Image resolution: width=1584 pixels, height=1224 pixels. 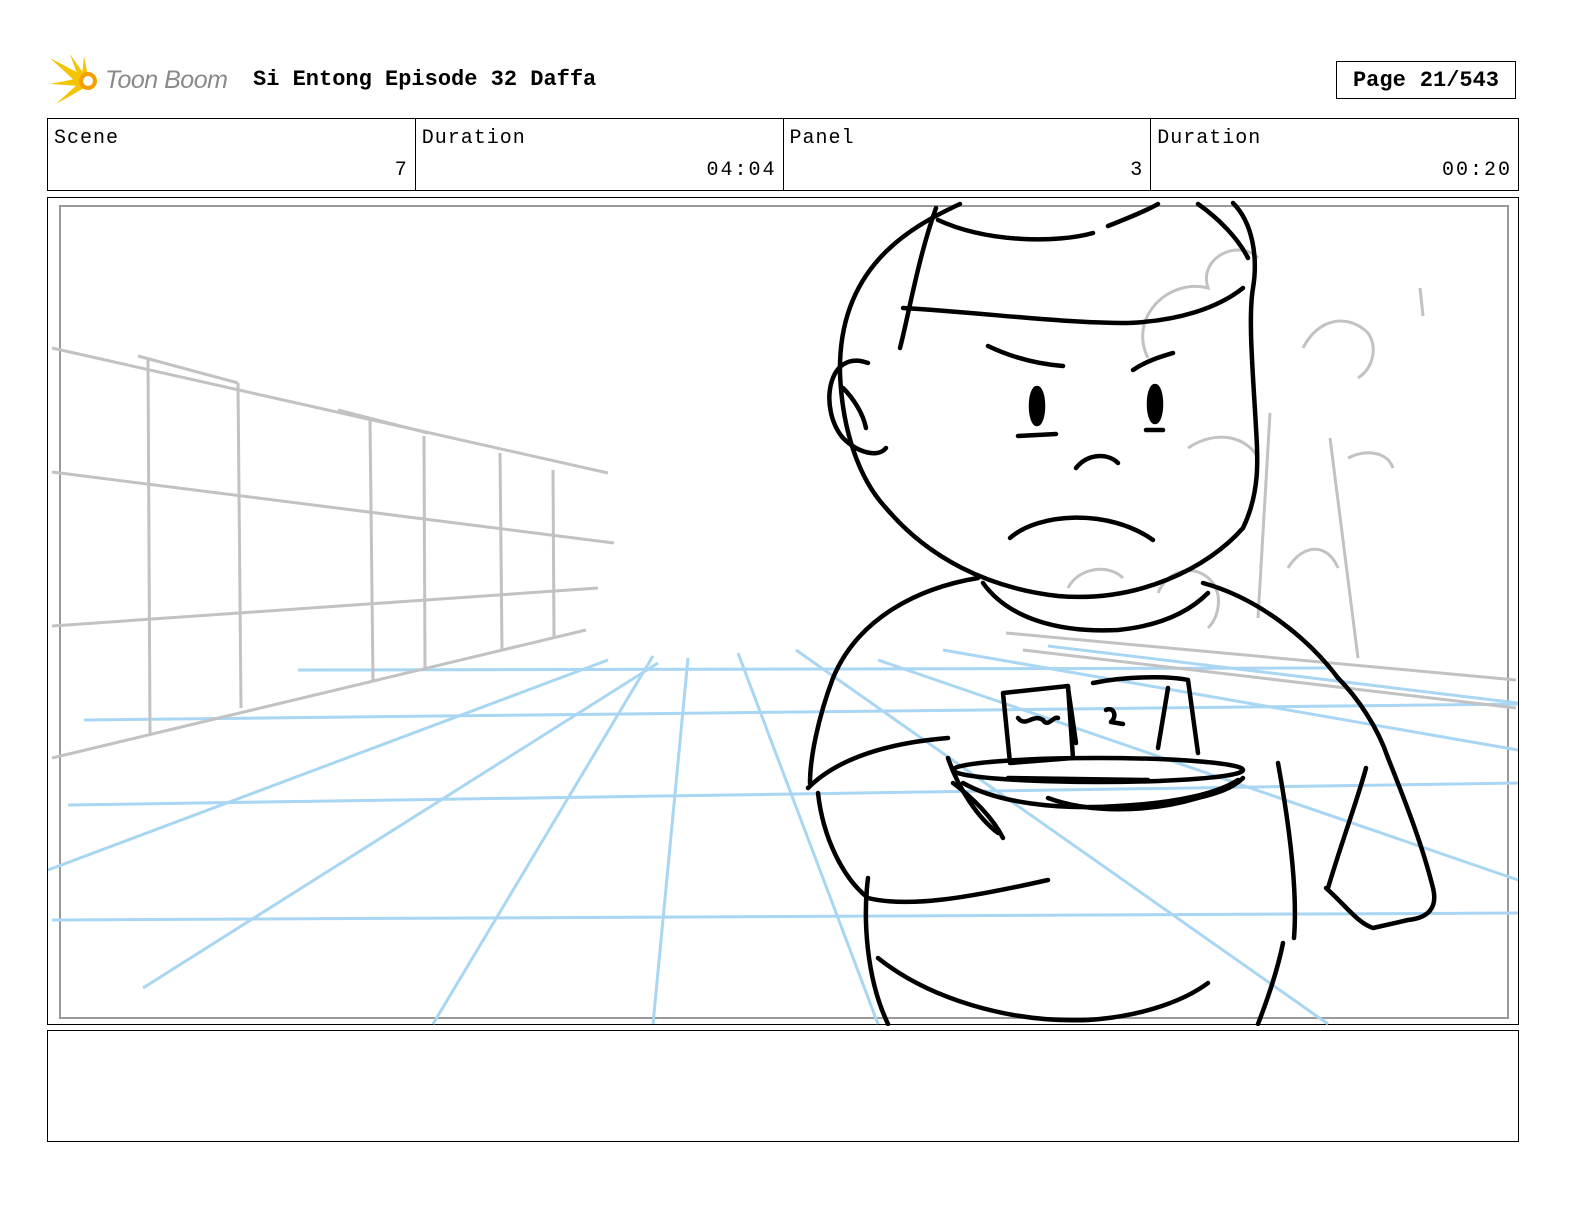 I want to click on toon-boom-logo: Toon Boom, so click(x=145, y=80).